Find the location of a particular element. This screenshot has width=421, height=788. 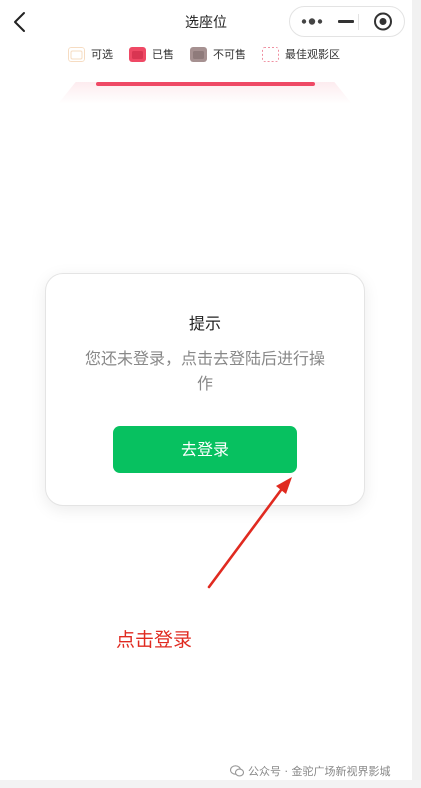

more-button is located at coordinates (312, 21).